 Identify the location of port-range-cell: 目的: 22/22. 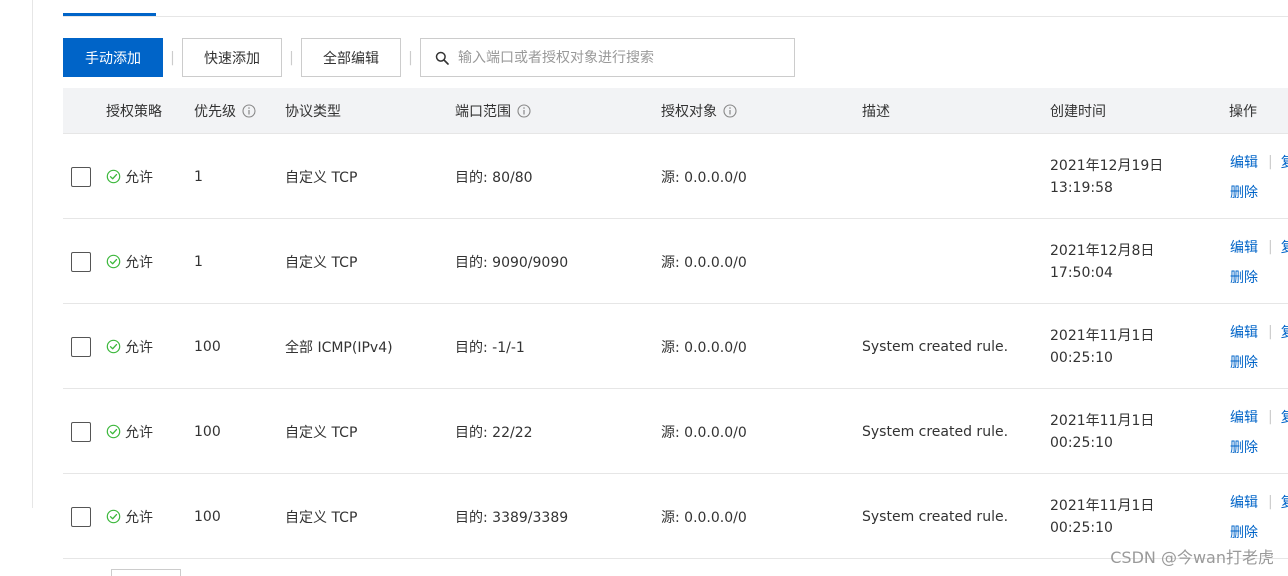
(494, 432).